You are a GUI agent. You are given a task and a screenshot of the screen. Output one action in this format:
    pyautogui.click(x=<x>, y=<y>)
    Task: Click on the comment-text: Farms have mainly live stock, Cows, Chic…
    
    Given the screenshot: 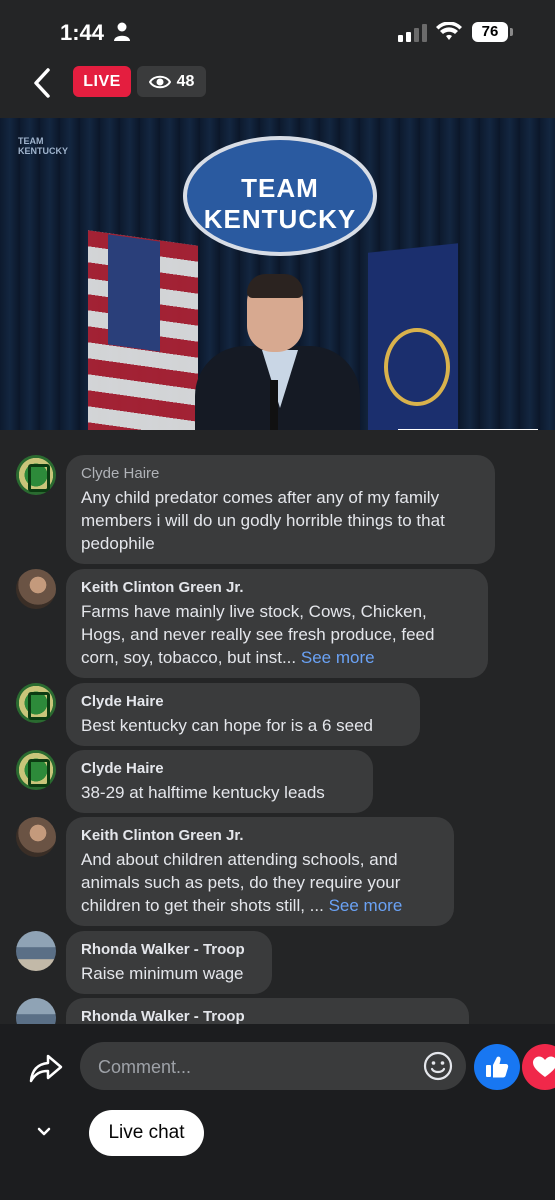 What is the action you would take?
    pyautogui.click(x=258, y=634)
    